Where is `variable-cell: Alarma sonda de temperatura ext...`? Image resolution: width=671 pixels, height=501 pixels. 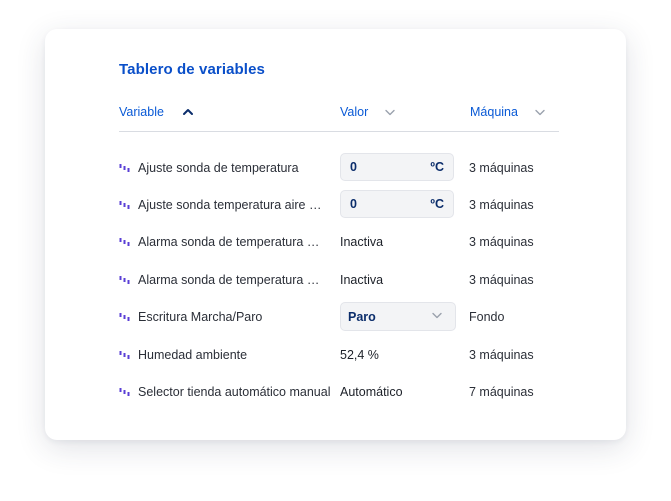
variable-cell: Alarma sonda de temperatura ext... is located at coordinates (222, 280).